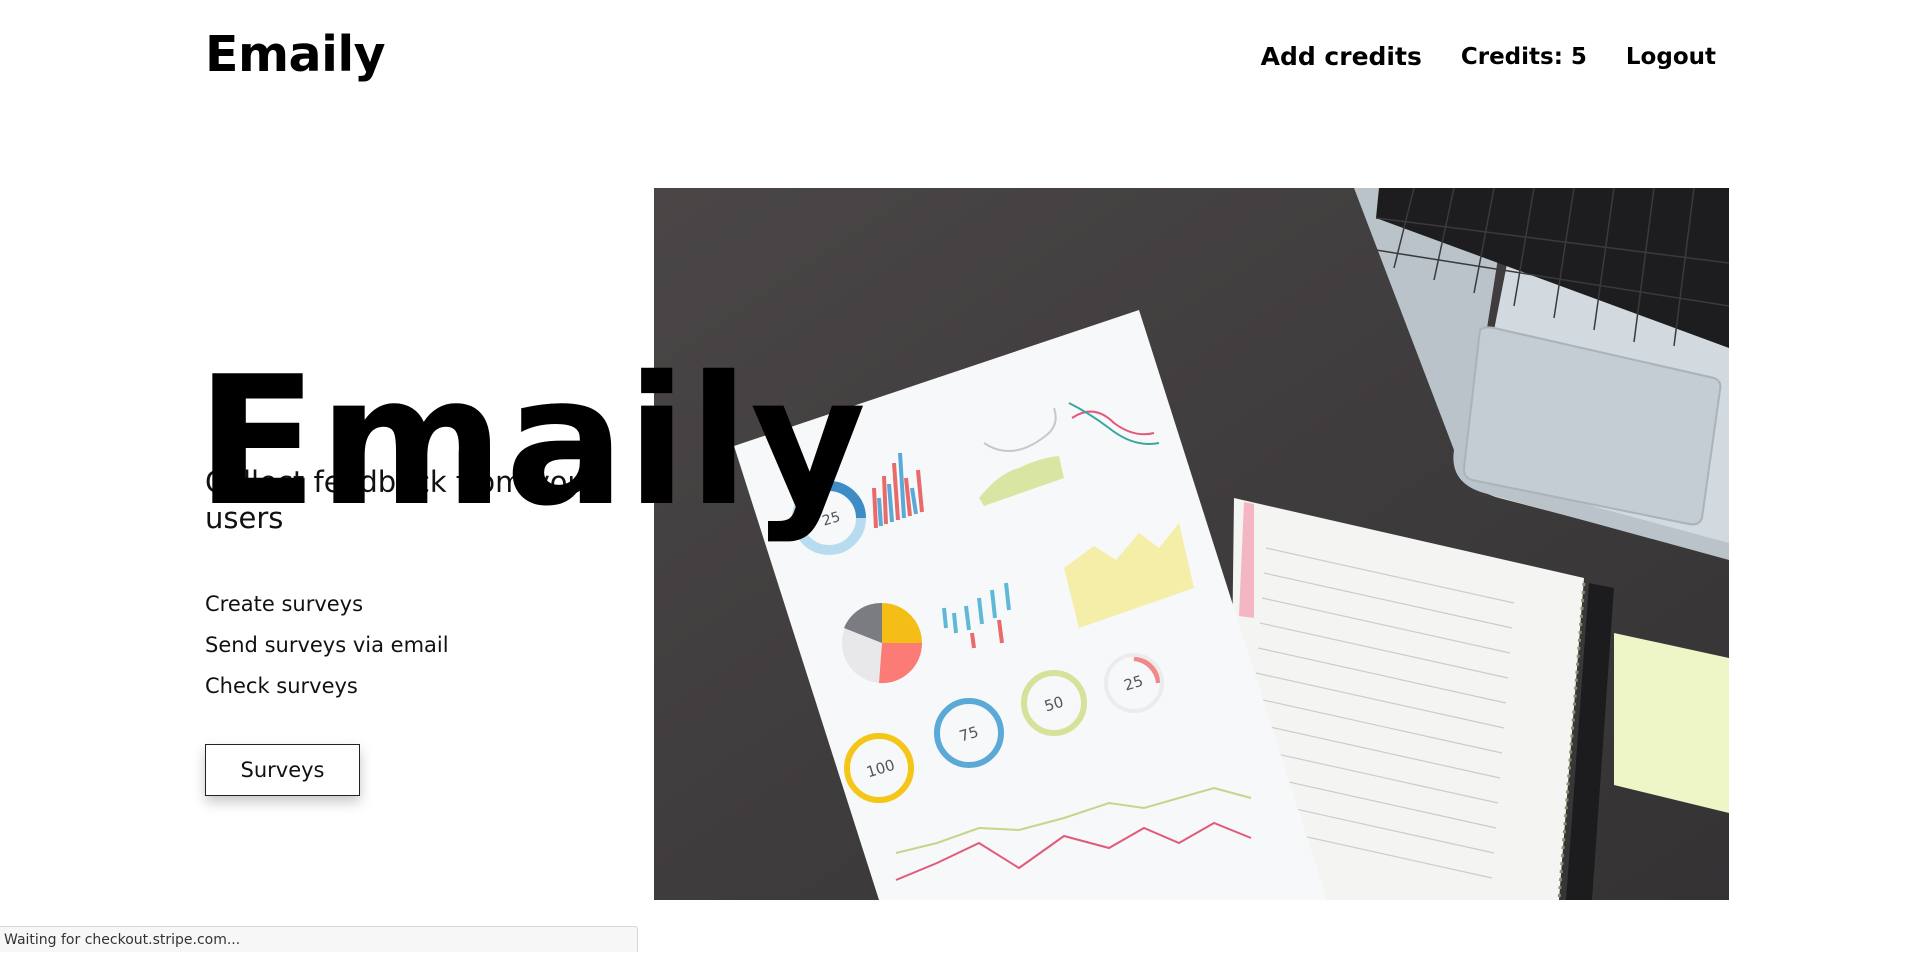  What do you see at coordinates (281, 686) in the screenshot?
I see `feature-item: Check surveys` at bounding box center [281, 686].